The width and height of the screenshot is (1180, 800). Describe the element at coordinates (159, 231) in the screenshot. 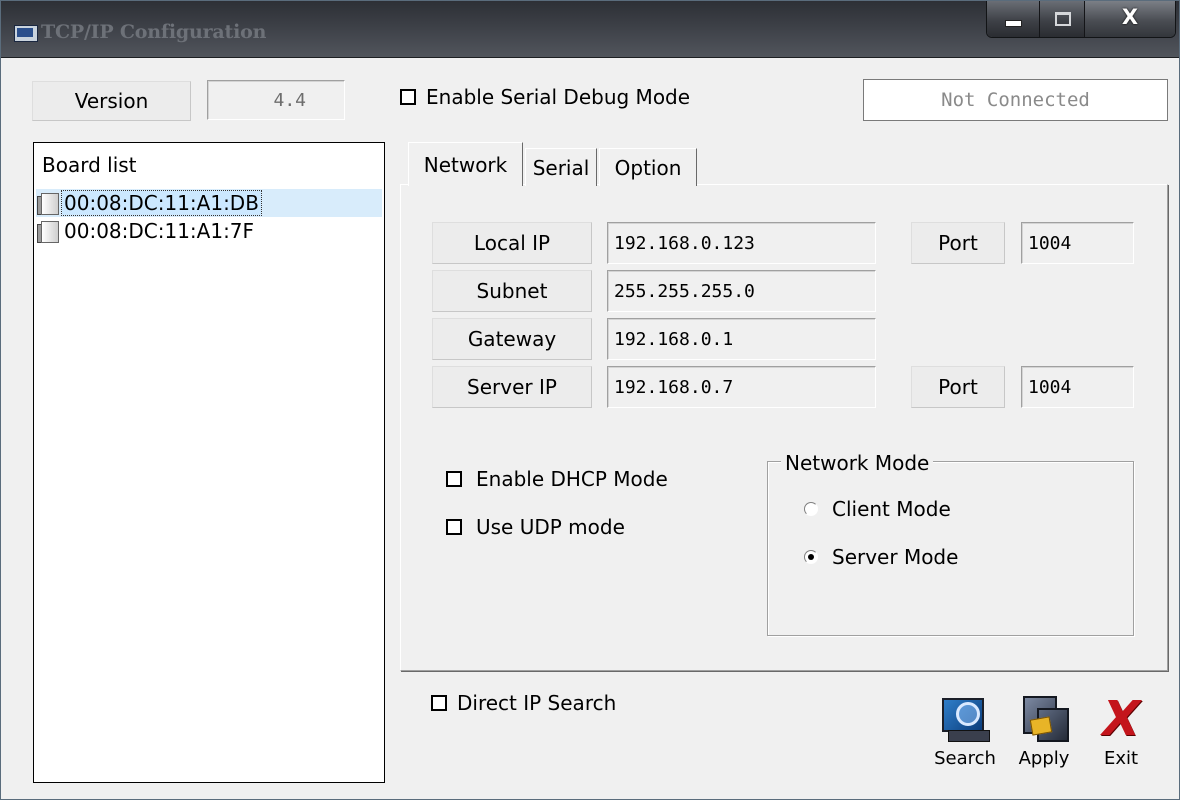

I see `board-mac: 00:08:DC:11:A1:7F` at that location.